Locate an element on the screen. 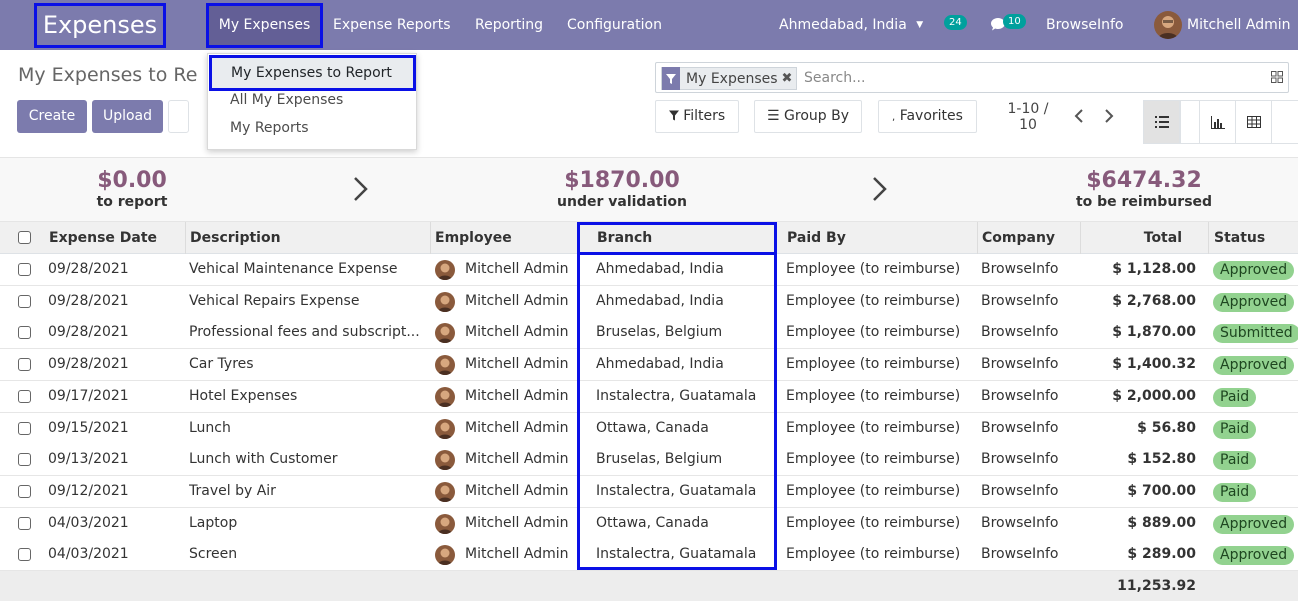 The height and width of the screenshot is (610, 1298). extra-action-button is located at coordinates (178, 116).